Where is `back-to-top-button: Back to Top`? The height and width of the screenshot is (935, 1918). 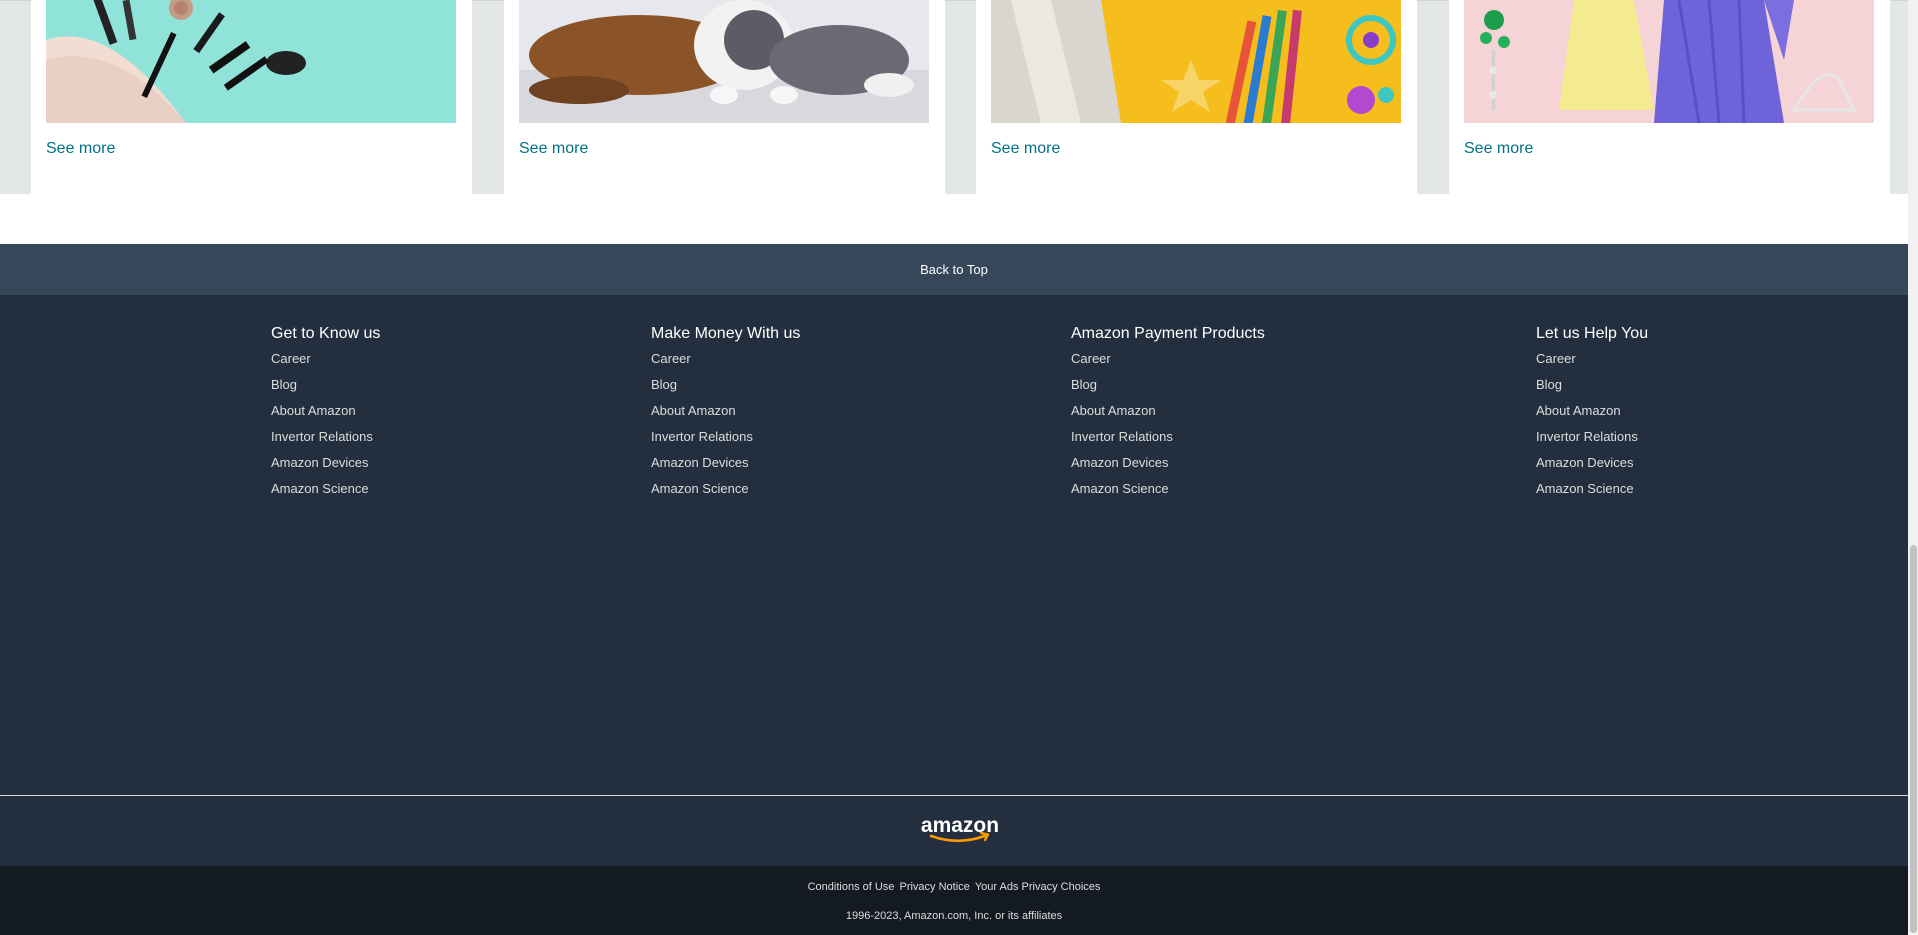
back-to-top-button: Back to Top is located at coordinates (954, 269).